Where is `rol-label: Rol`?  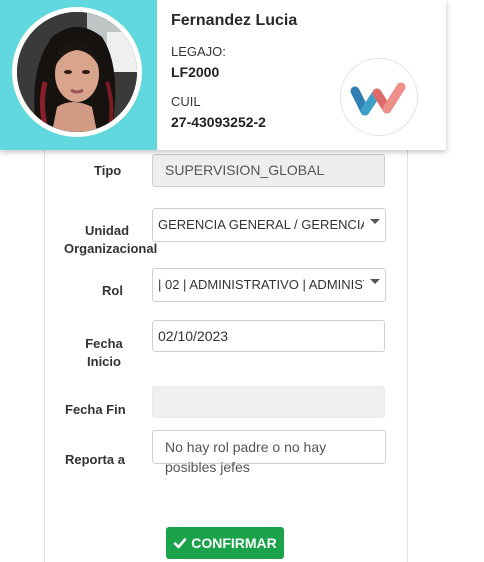
rol-label: Rol is located at coordinates (112, 290).